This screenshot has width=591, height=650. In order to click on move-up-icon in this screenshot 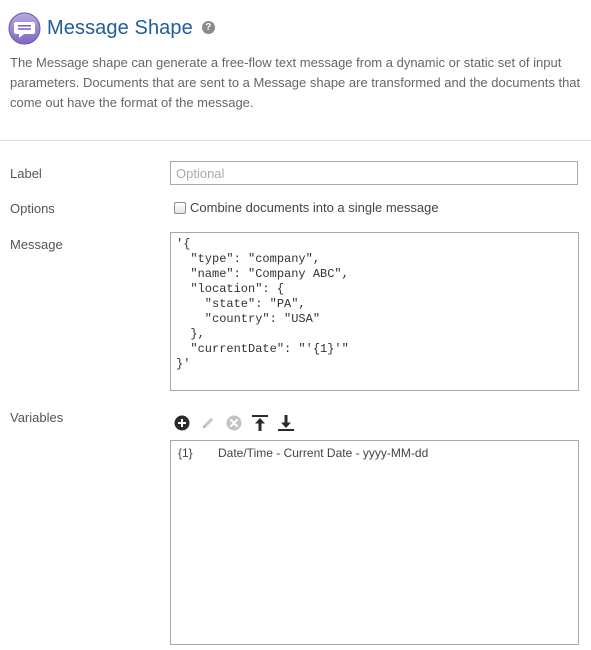, I will do `click(260, 423)`.